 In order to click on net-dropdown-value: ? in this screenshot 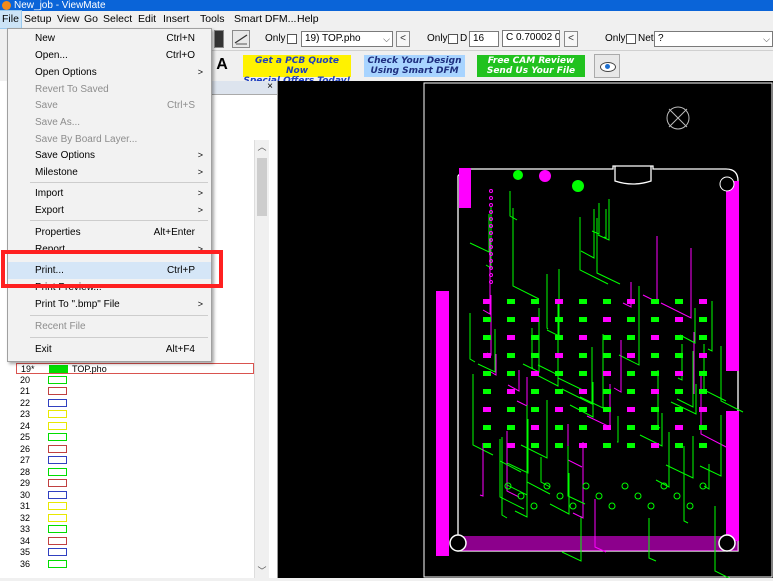, I will do `click(661, 38)`.